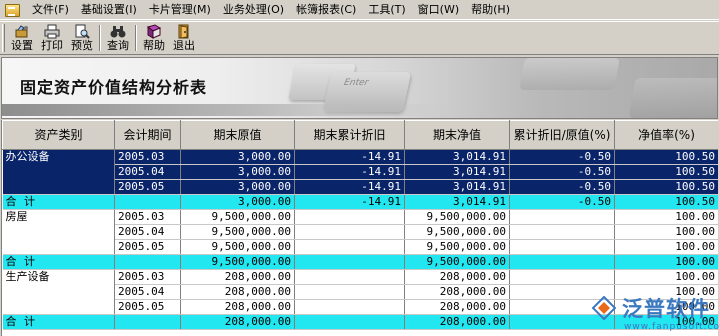  I want to click on table-row: 房屋 2005.03 9,500,000.00 9,500,000.00 100.00, so click(360, 232).